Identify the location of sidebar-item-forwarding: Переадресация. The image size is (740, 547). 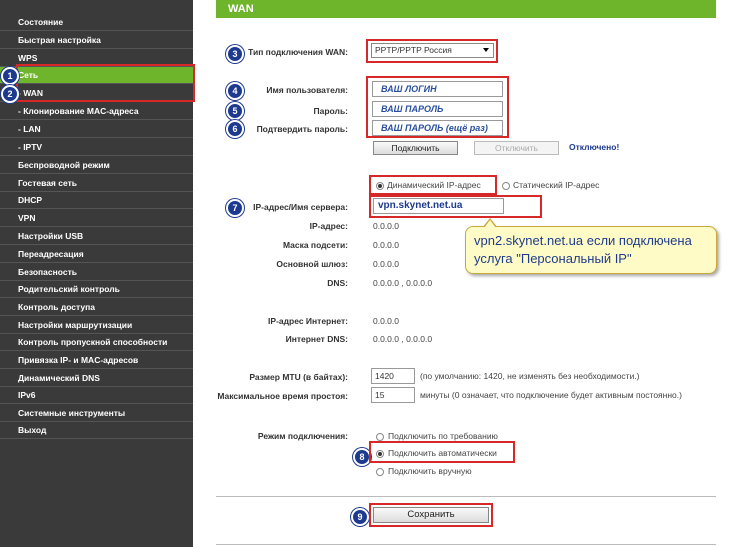
(96, 254).